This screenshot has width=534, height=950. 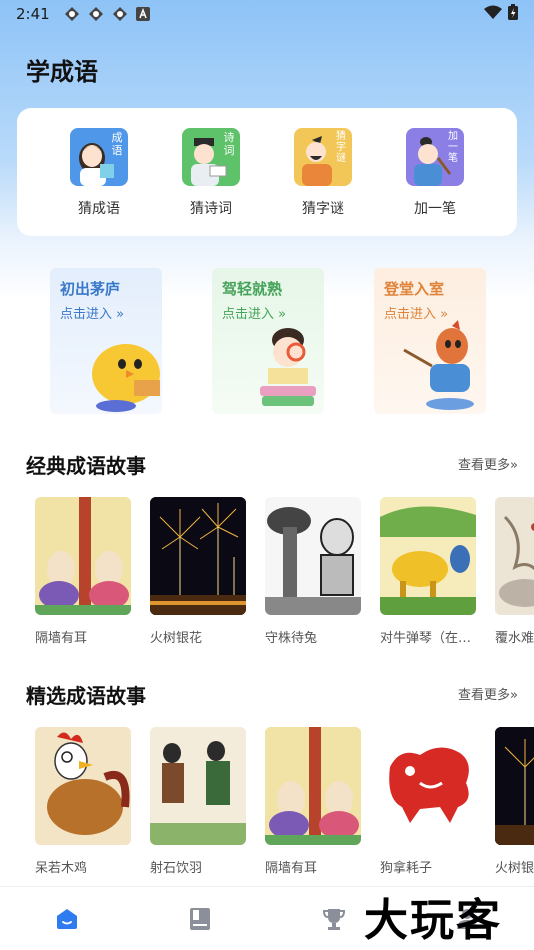 I want to click on game-label: 加一笔, so click(x=435, y=209).